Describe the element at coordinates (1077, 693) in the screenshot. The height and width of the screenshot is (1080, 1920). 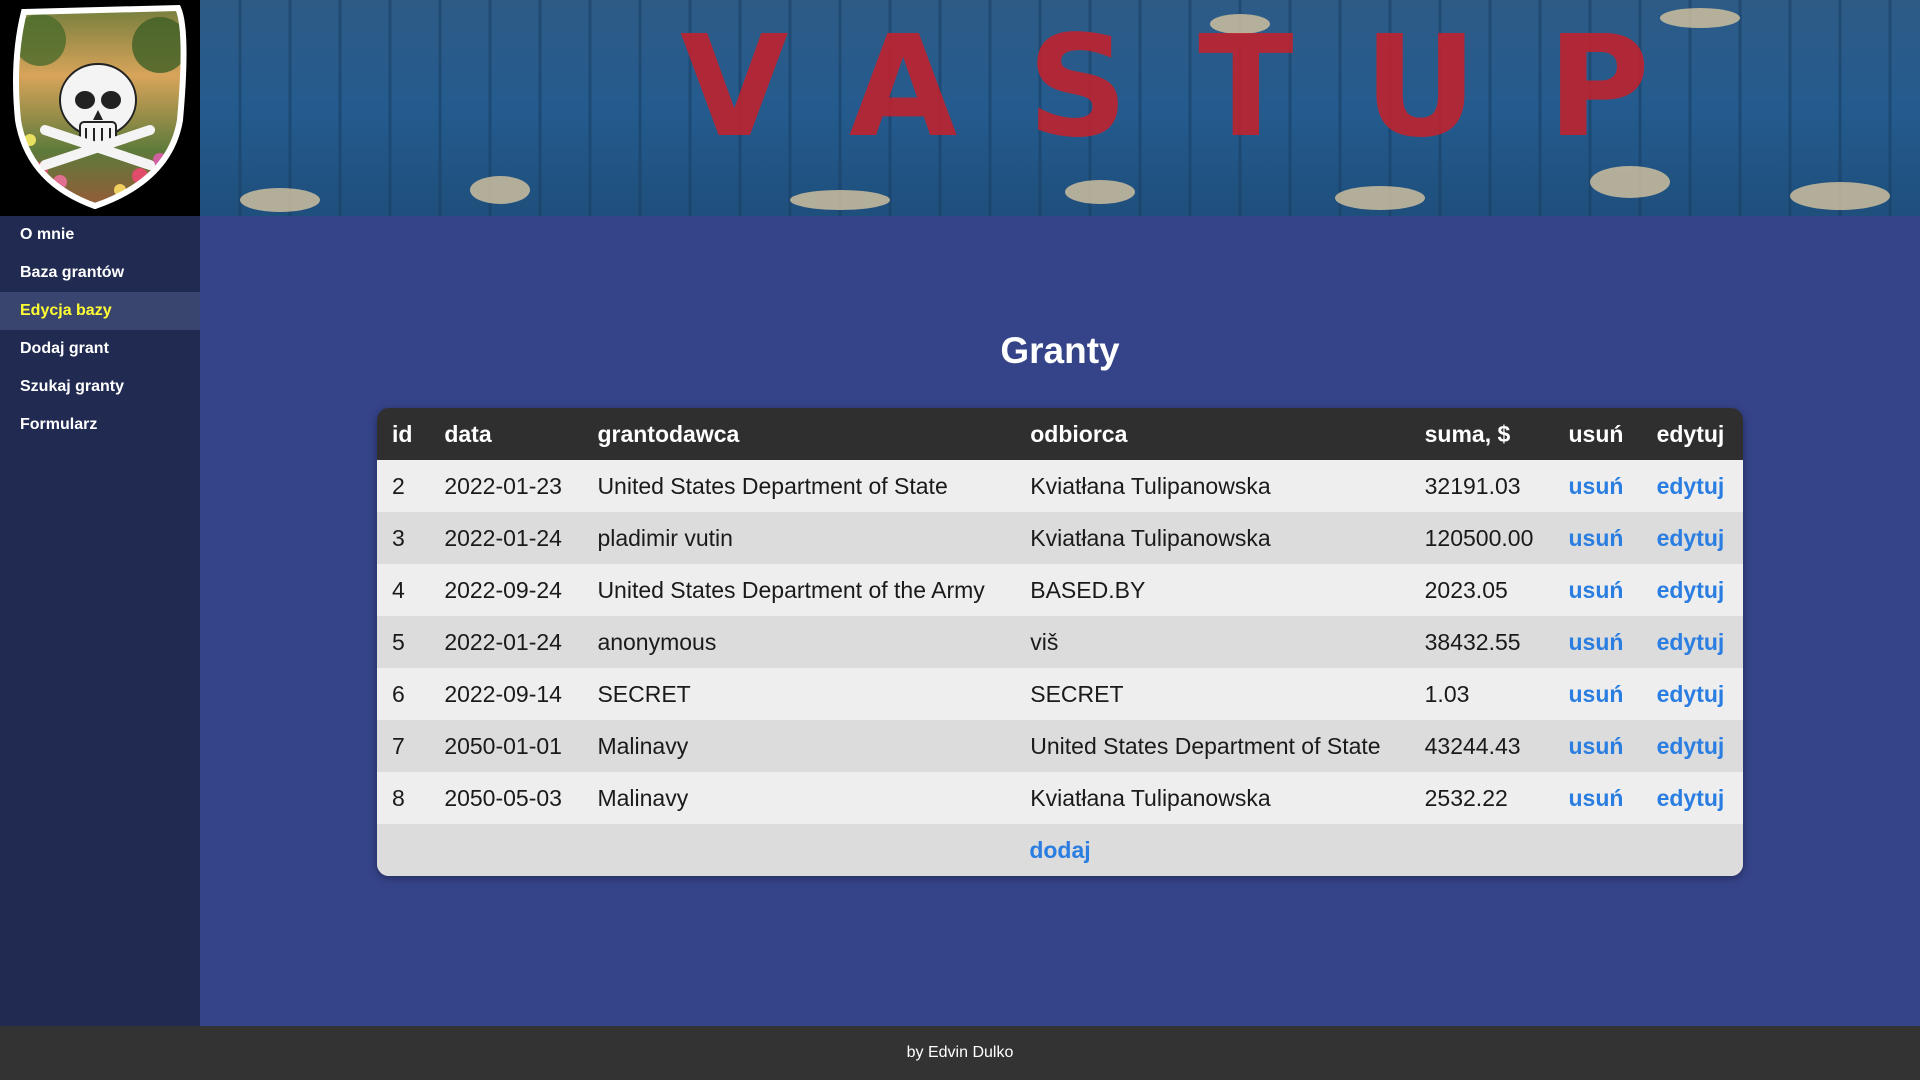
I see `cell-odbiorca: SECRET` at that location.